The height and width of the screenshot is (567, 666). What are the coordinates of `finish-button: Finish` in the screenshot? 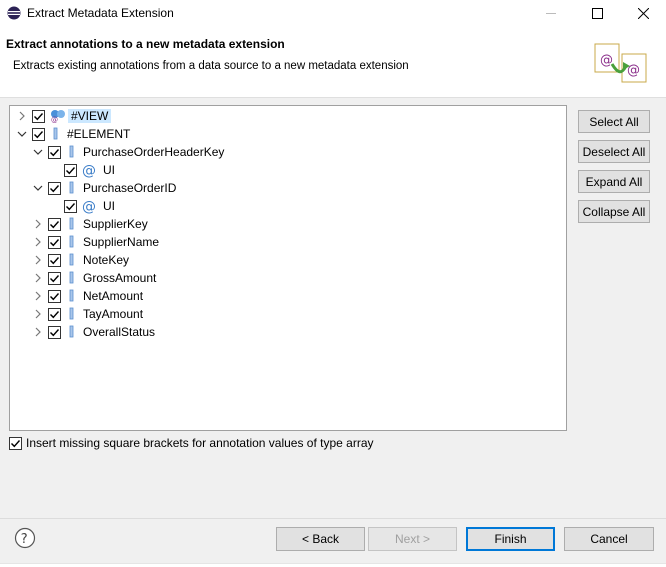 It's located at (510, 539).